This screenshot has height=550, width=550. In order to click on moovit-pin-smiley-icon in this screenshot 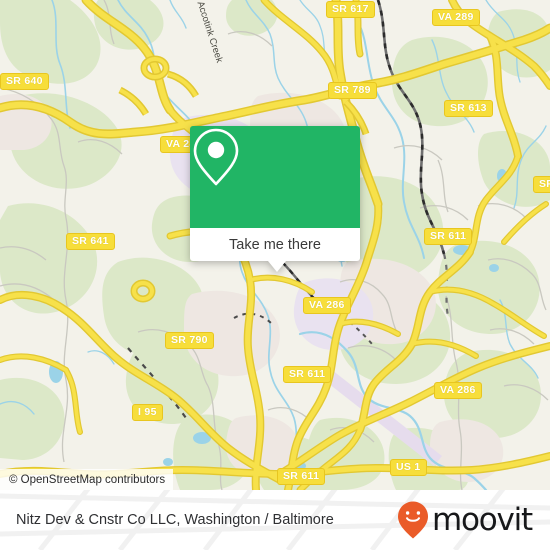, I will do `click(412, 520)`.